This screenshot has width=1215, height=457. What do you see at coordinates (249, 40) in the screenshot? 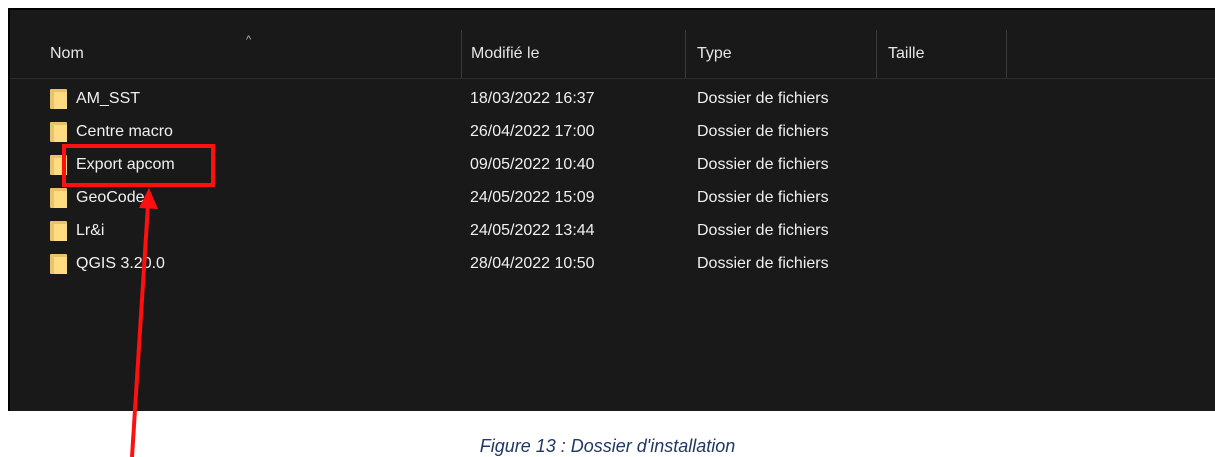
I see `sort-ascending-icon: ^` at bounding box center [249, 40].